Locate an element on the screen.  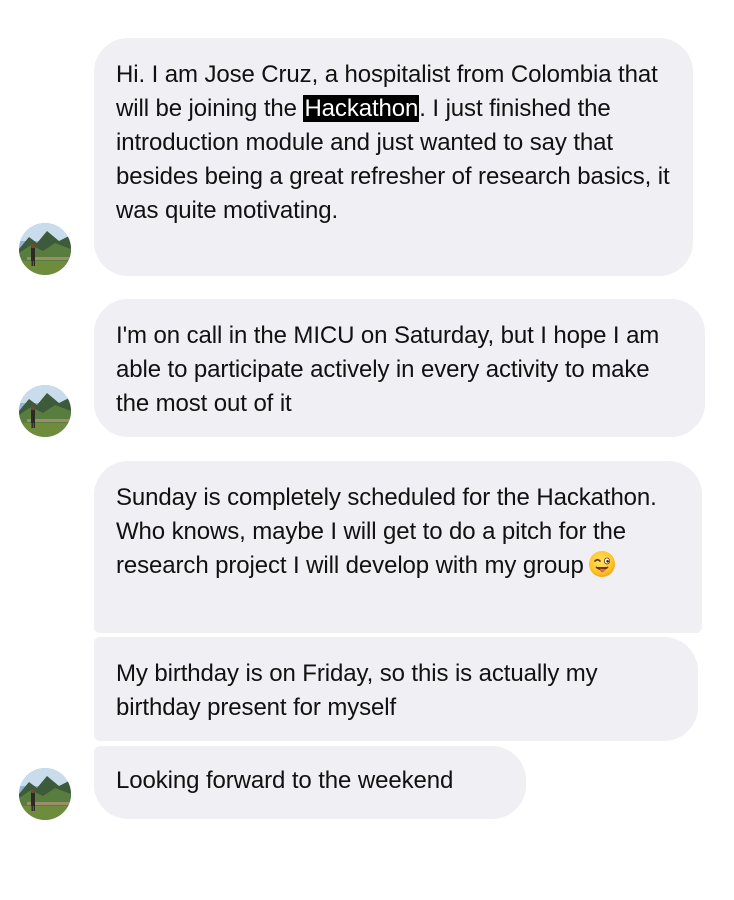
highlighted-search-term: Hackathon is located at coordinates (361, 108).